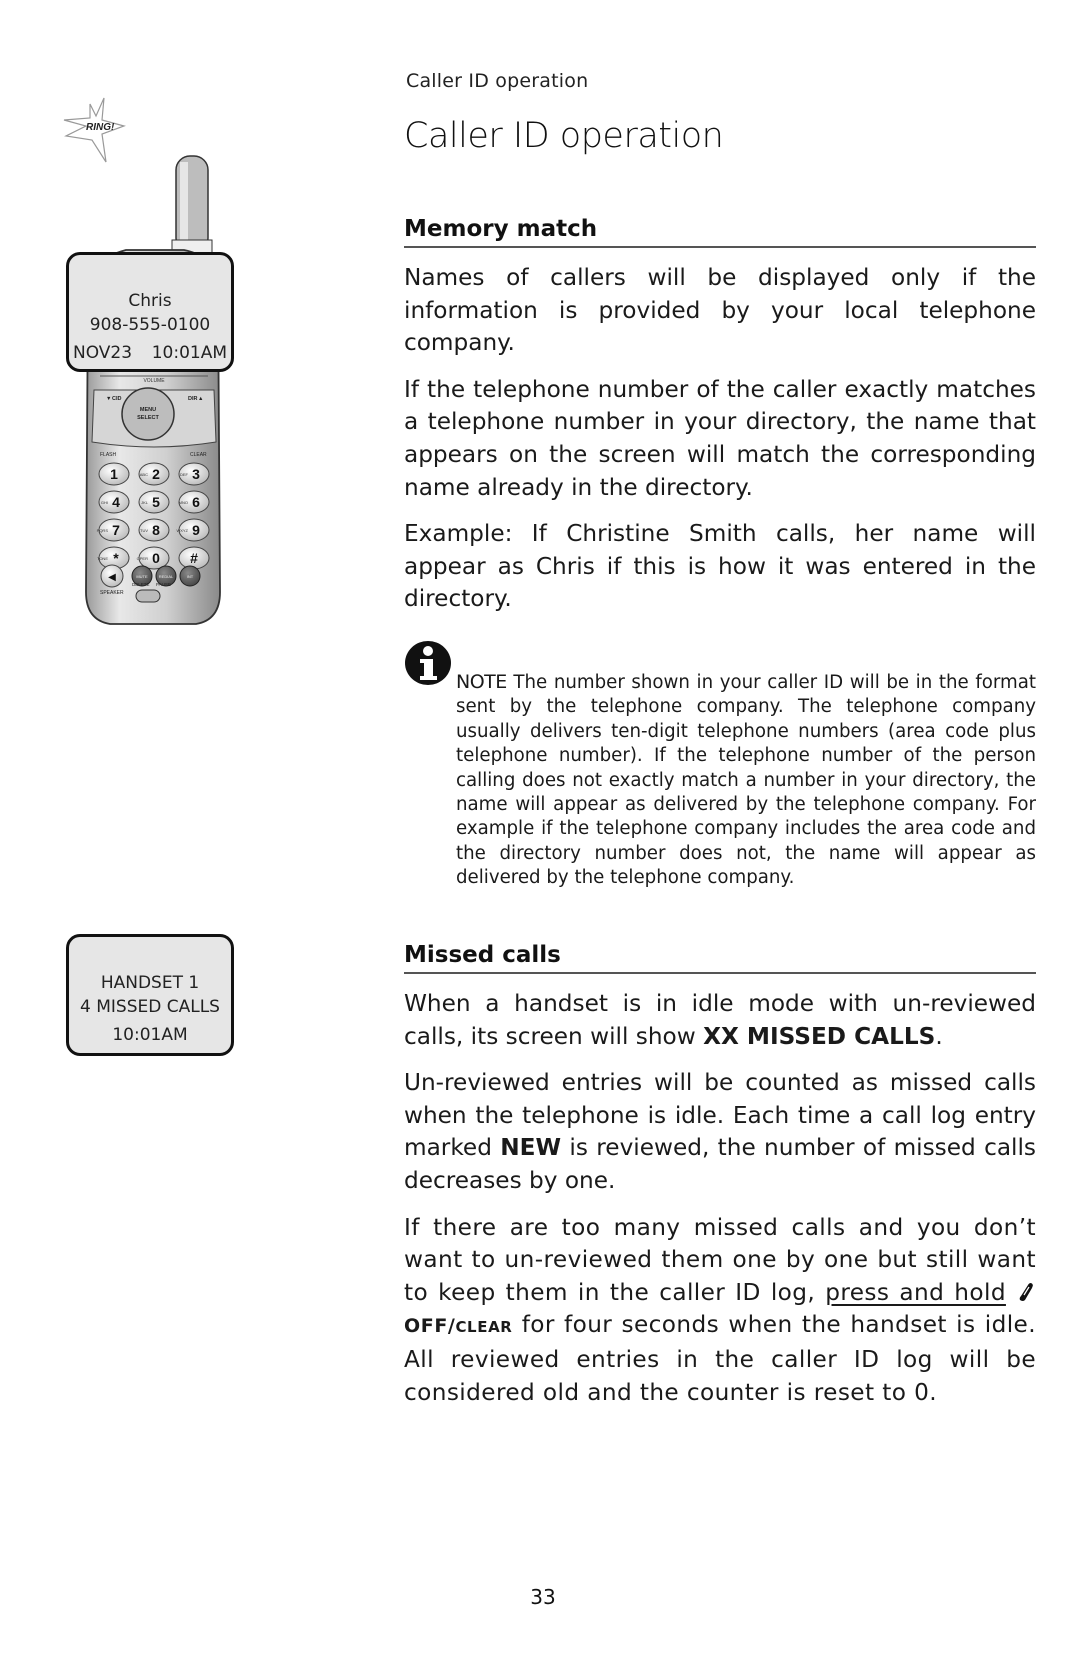 This screenshot has width=1080, height=1669. I want to click on menu-select-button, so click(148, 414).